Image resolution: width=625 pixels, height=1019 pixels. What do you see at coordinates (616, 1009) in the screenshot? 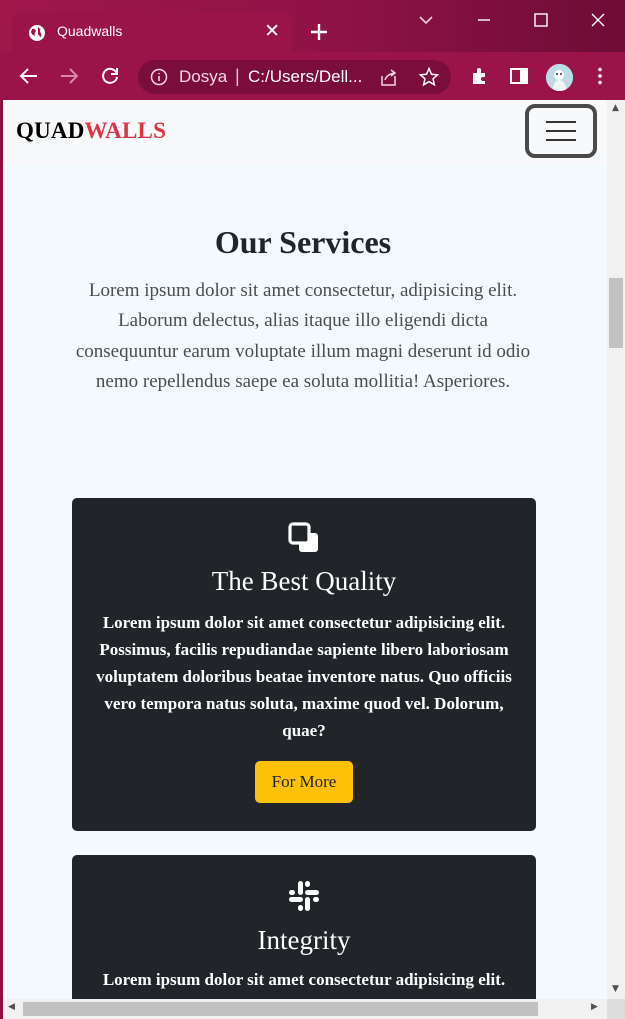
I see `scrollbar-corner` at bounding box center [616, 1009].